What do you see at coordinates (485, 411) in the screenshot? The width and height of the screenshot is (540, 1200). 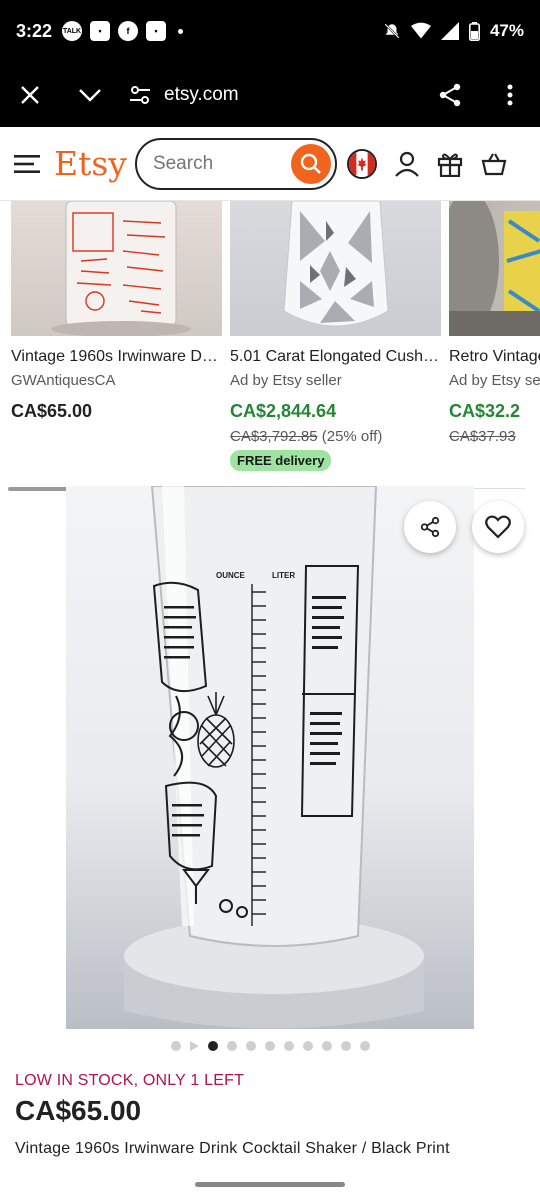 I see `card-sale-price: CA$32.2` at bounding box center [485, 411].